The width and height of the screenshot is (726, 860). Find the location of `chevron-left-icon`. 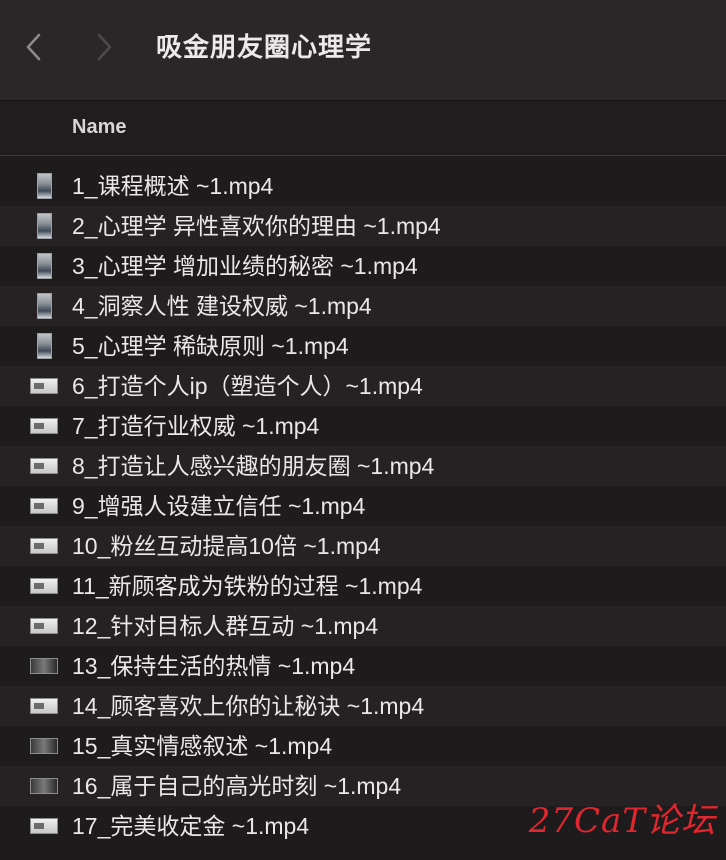

chevron-left-icon is located at coordinates (33, 47).